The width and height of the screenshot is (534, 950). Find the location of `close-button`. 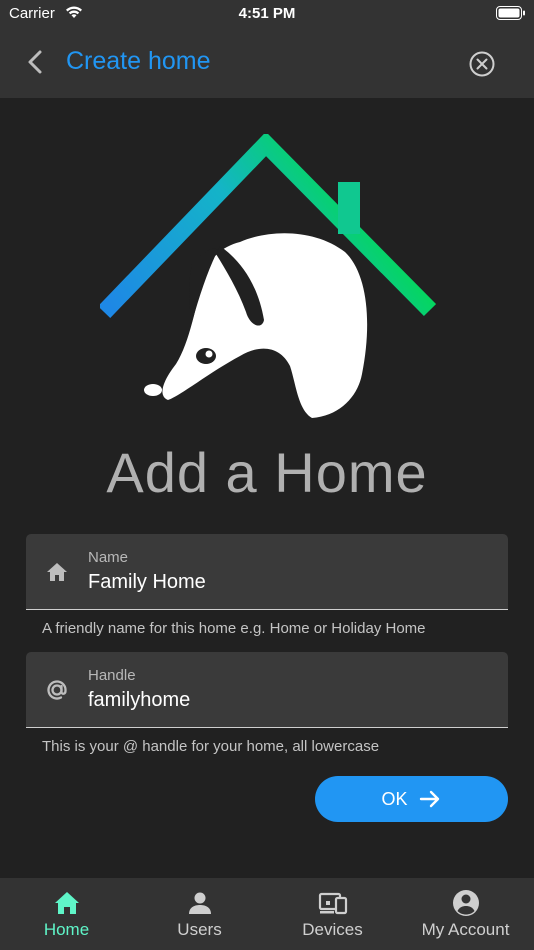

close-button is located at coordinates (482, 64).